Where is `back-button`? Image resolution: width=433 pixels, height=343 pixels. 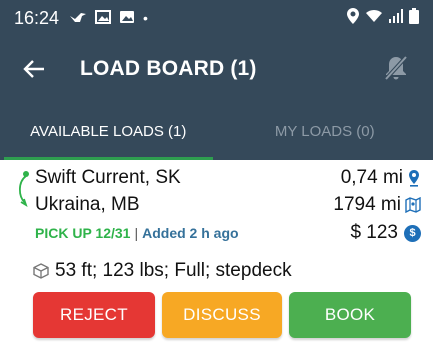
back-button is located at coordinates (34, 69).